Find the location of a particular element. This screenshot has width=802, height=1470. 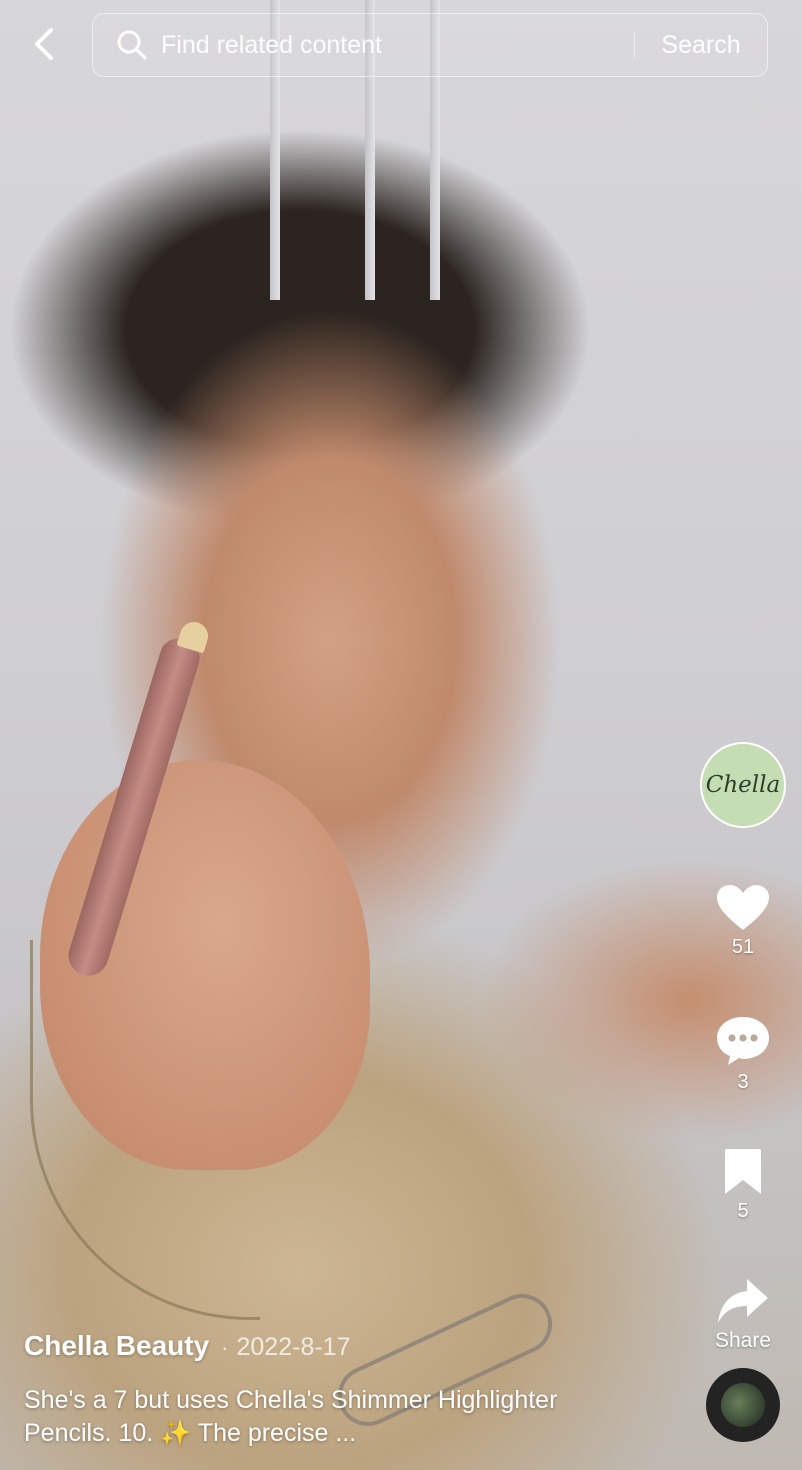

sound-disc is located at coordinates (743, 1405).